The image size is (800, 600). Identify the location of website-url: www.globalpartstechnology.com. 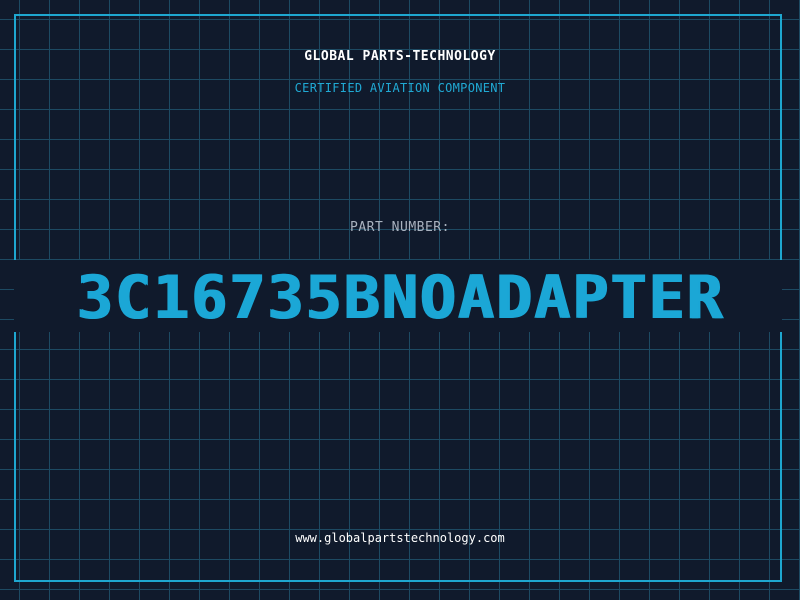
(400, 538).